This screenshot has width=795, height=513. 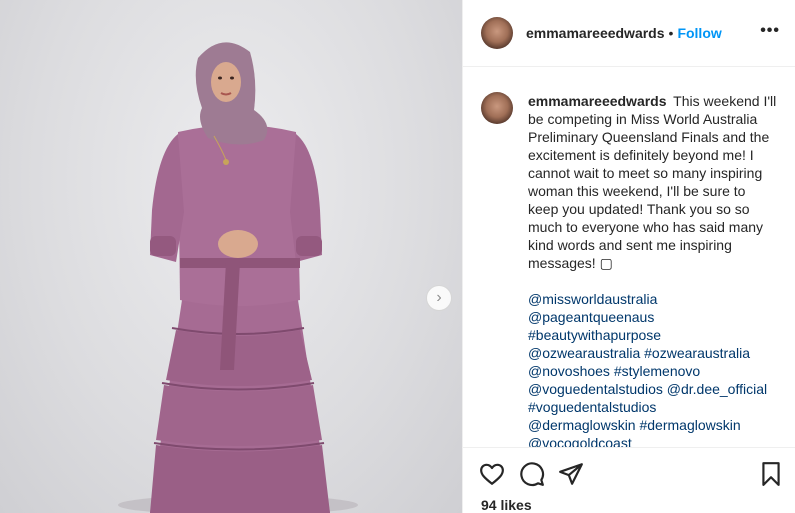 I want to click on comment-icon, so click(x=532, y=474).